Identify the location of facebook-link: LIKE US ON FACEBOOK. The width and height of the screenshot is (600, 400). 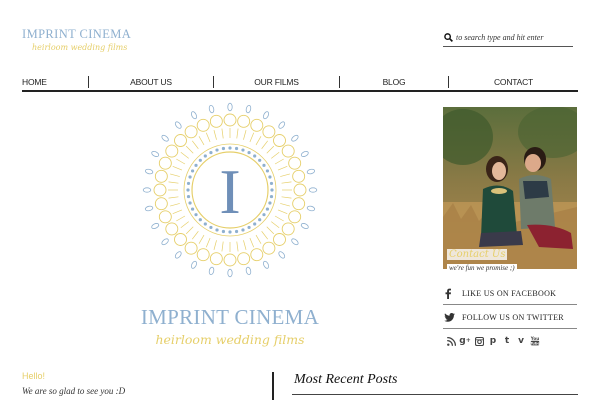
(510, 294).